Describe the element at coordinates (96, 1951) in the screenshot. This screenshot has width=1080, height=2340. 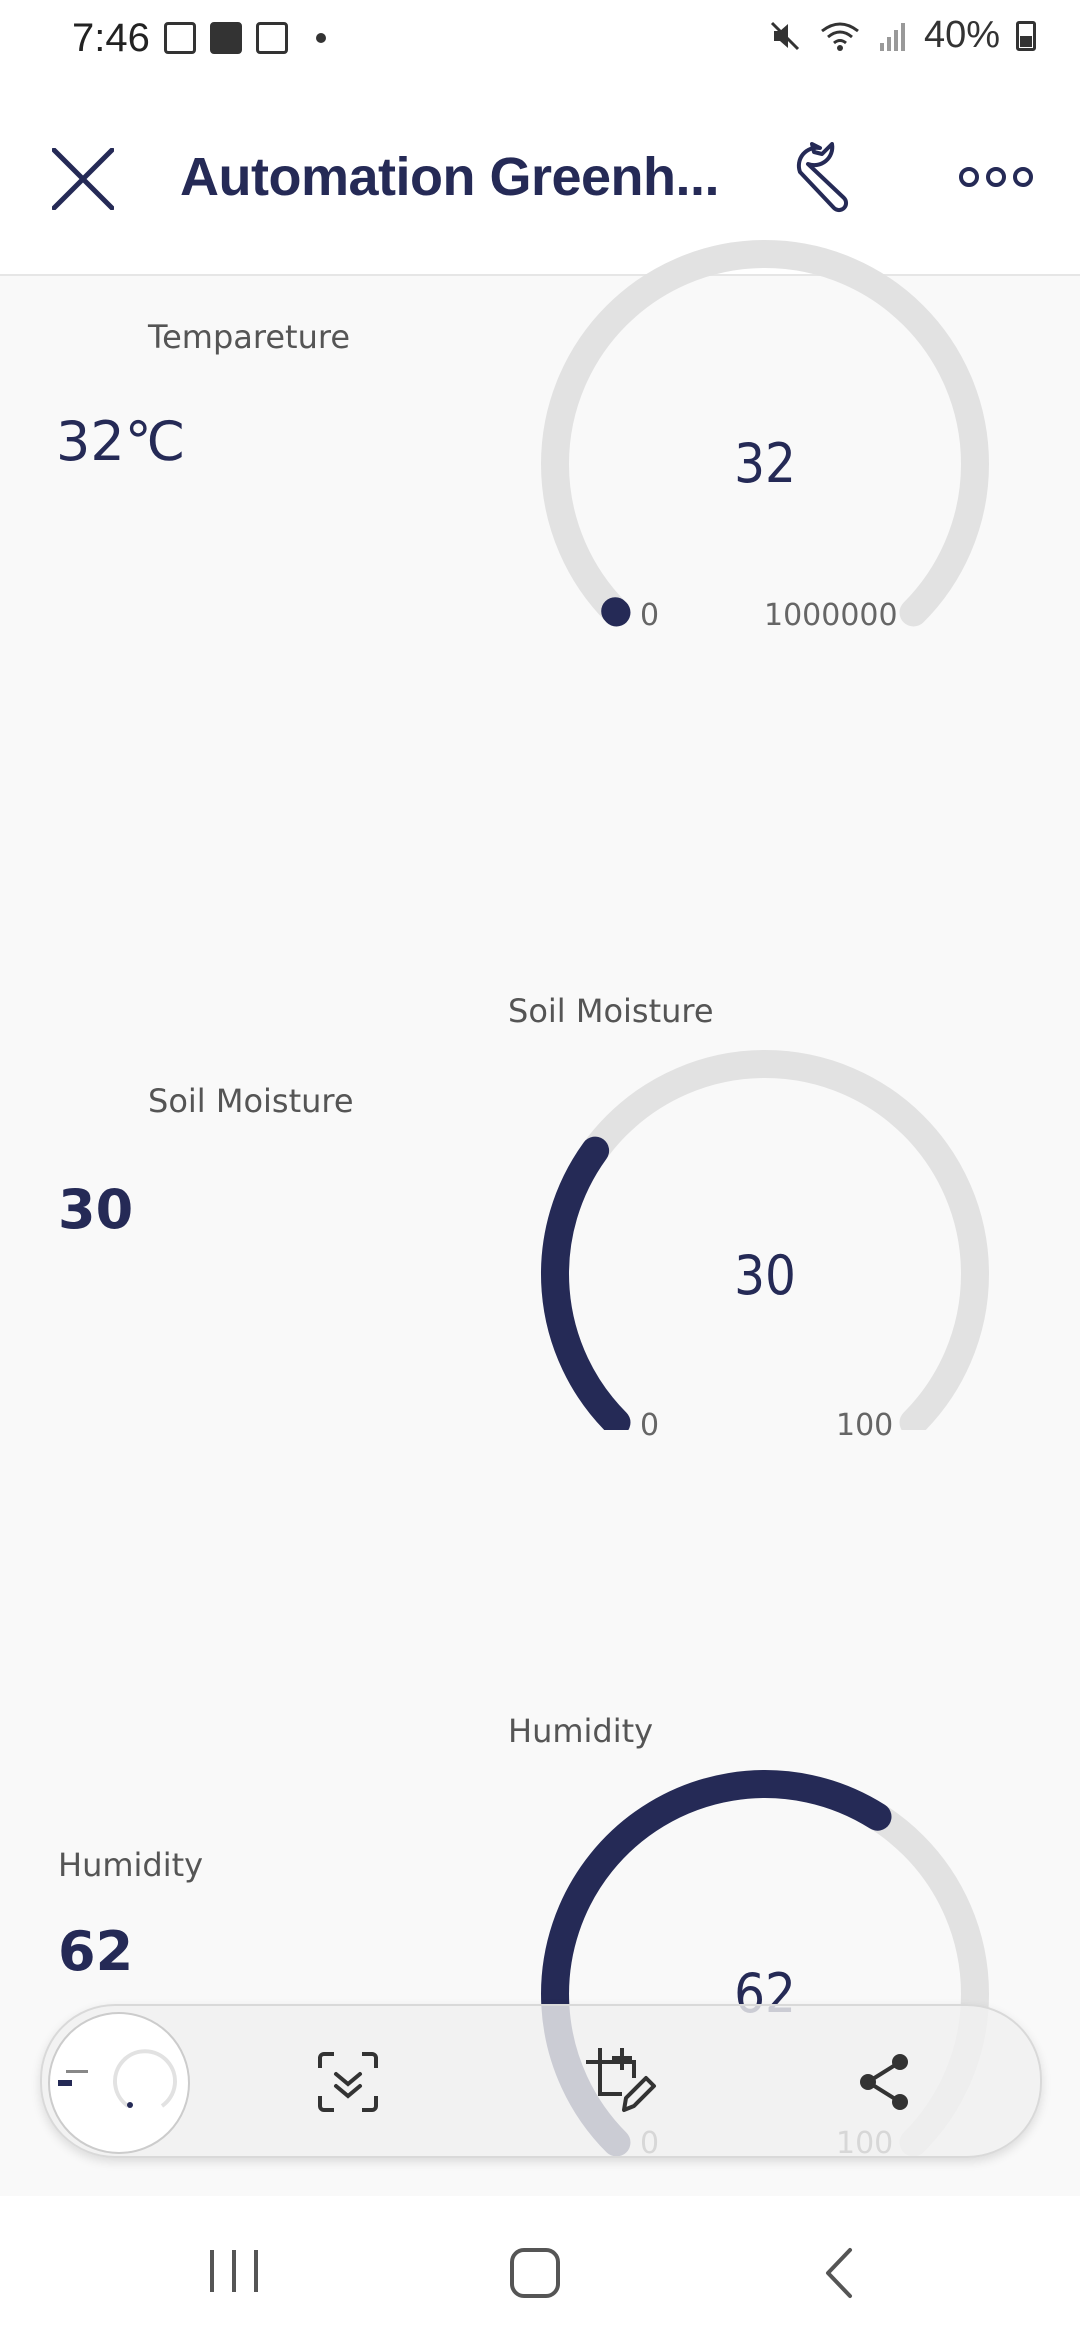
I see `humidity-value: 62` at that location.